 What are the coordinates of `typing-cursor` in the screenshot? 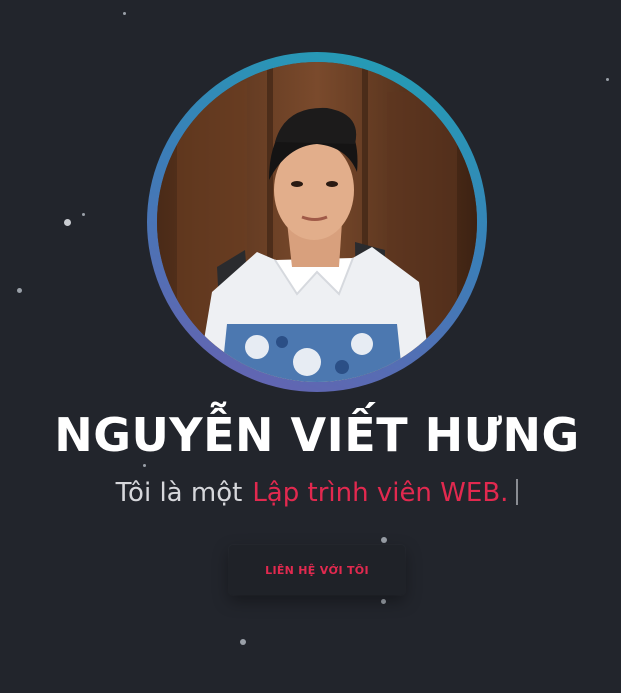 It's located at (517, 492).